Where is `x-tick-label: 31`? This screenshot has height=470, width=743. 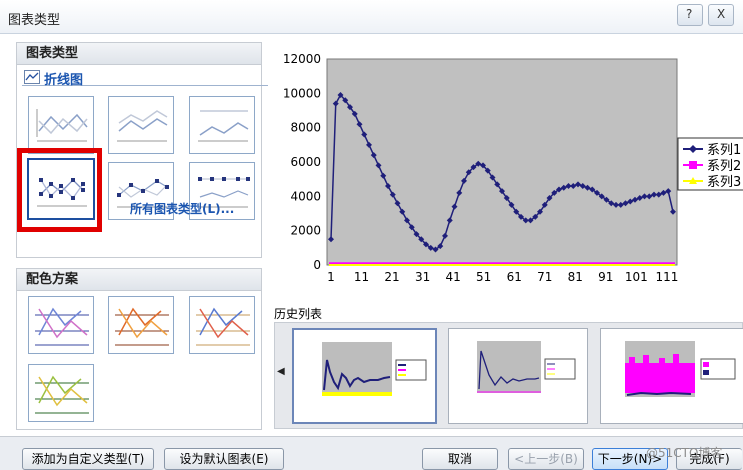 x-tick-label: 31 is located at coordinates (422, 277).